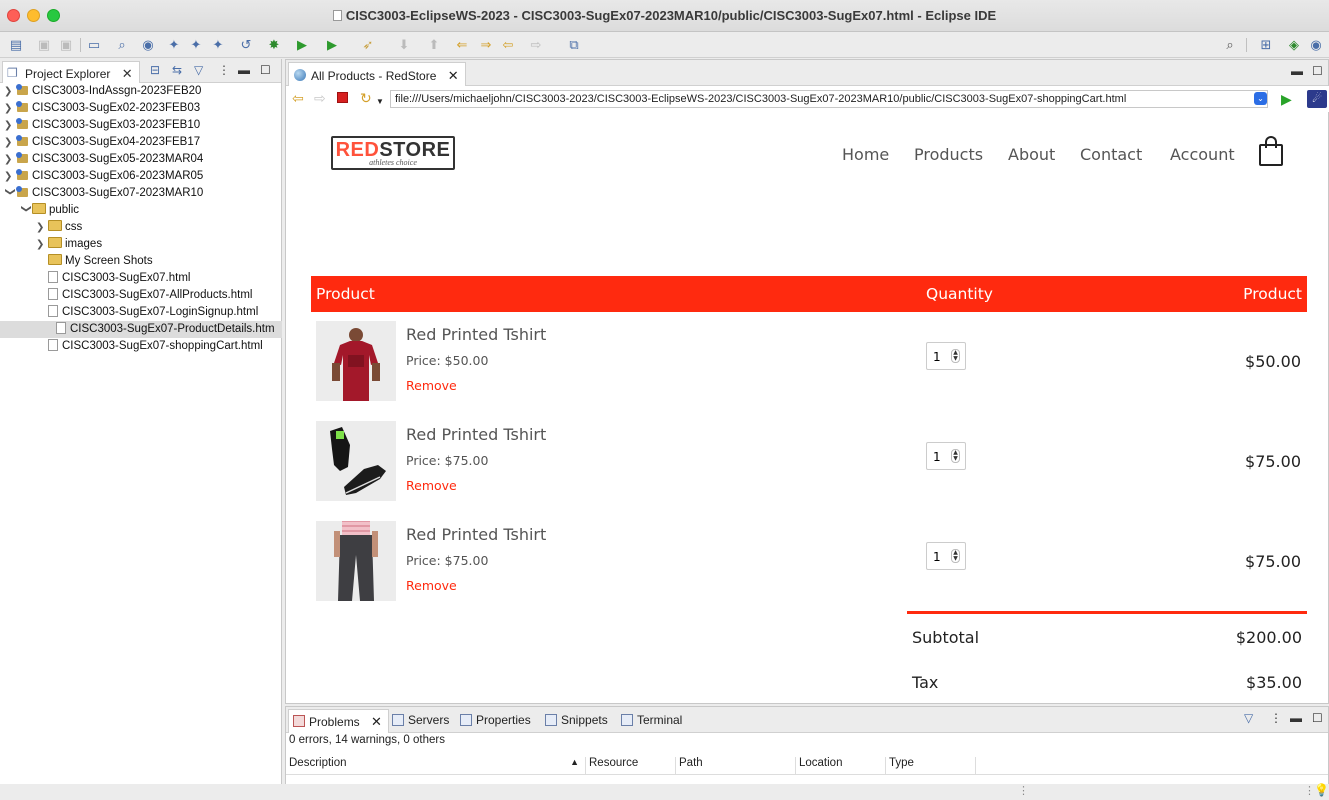 The height and width of the screenshot is (800, 1329). What do you see at coordinates (150, 295) in the screenshot?
I see `tree-file-row: CISC3003-SugEx07-AllProducts.html` at bounding box center [150, 295].